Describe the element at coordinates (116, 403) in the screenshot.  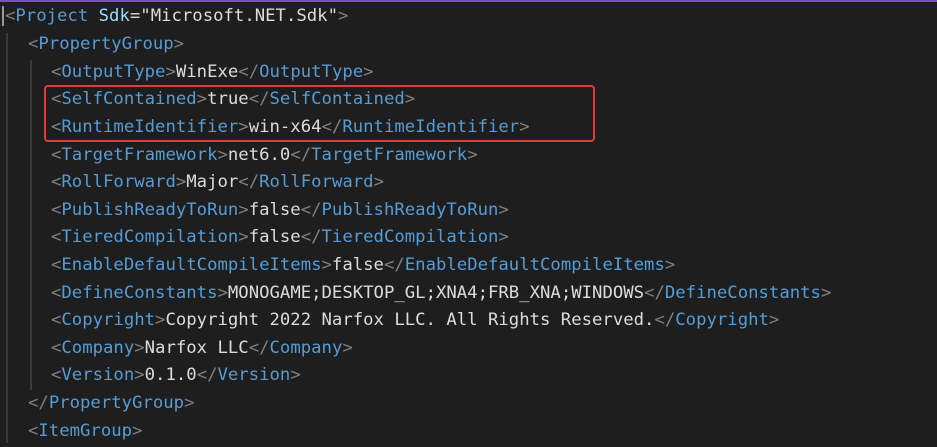
I see `propertygroup-close-tag: PropertyGroup` at that location.